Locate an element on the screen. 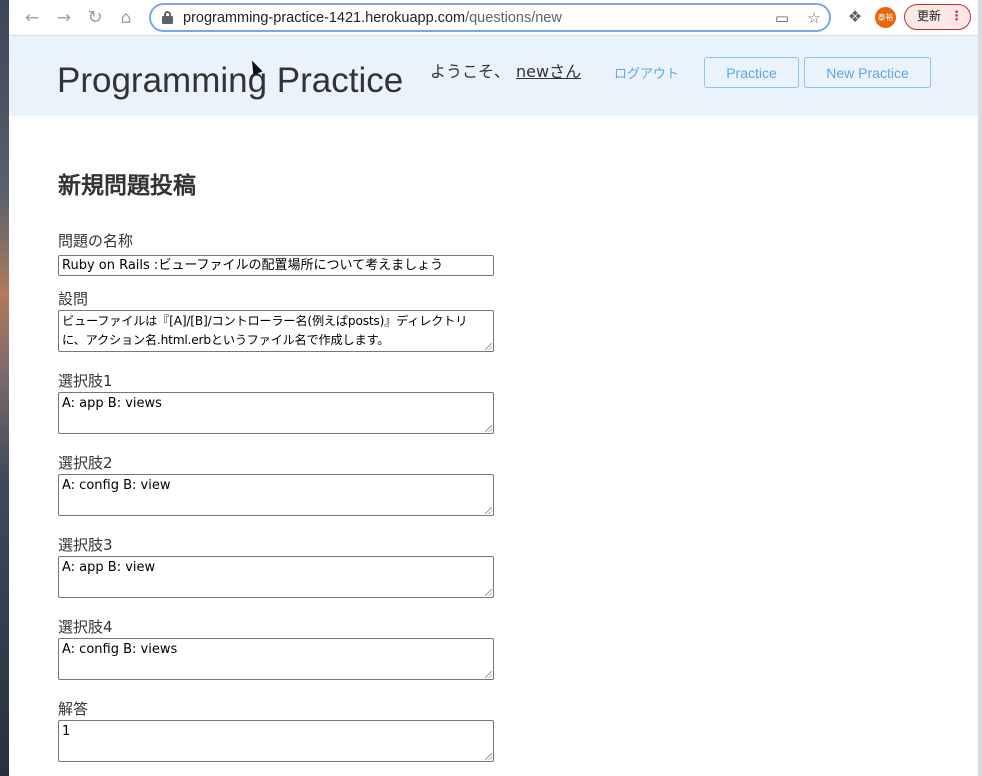  choice2-label: 選択肢2 is located at coordinates (85, 463).